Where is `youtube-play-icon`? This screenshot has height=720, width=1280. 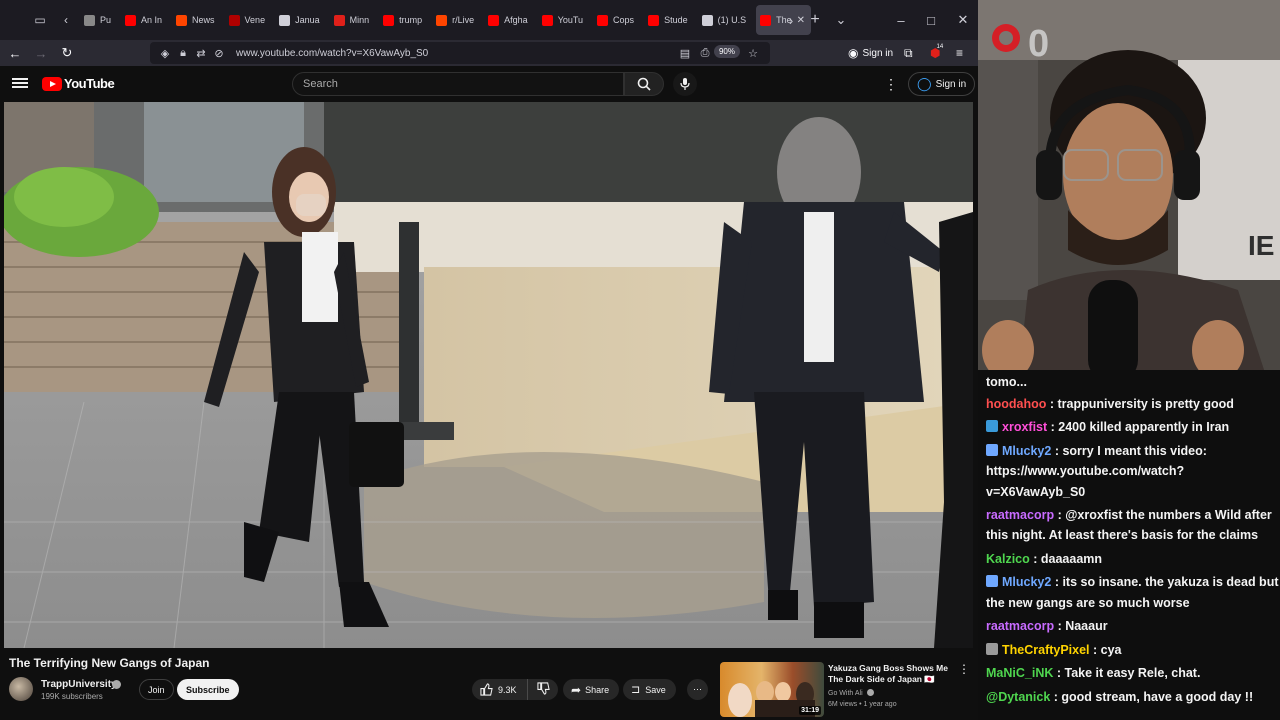 youtube-play-icon is located at coordinates (52, 83).